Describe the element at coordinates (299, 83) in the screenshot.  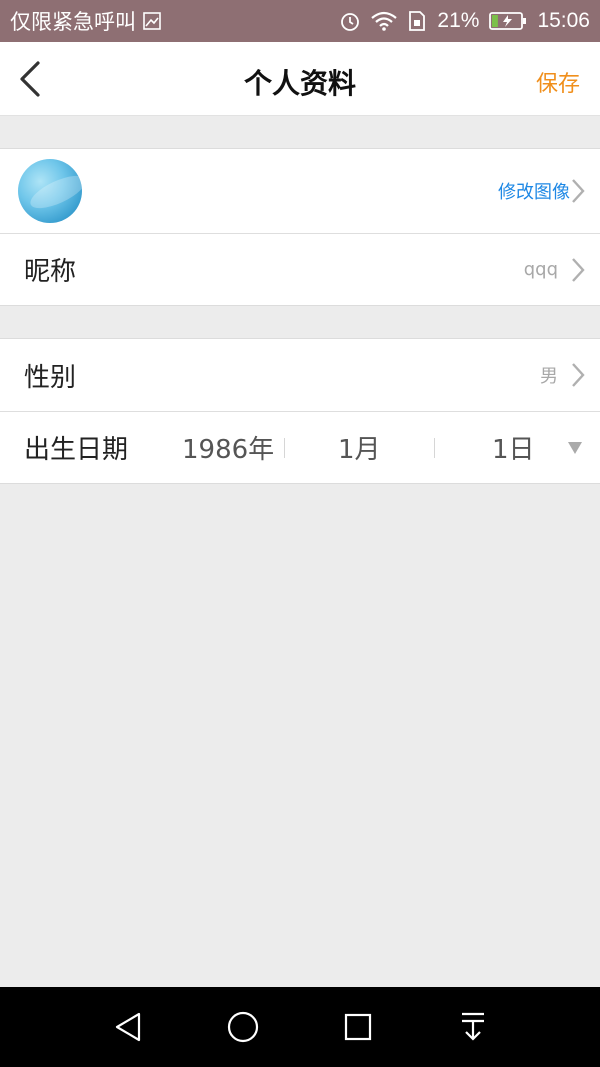
I see `page-title: 个人资料` at that location.